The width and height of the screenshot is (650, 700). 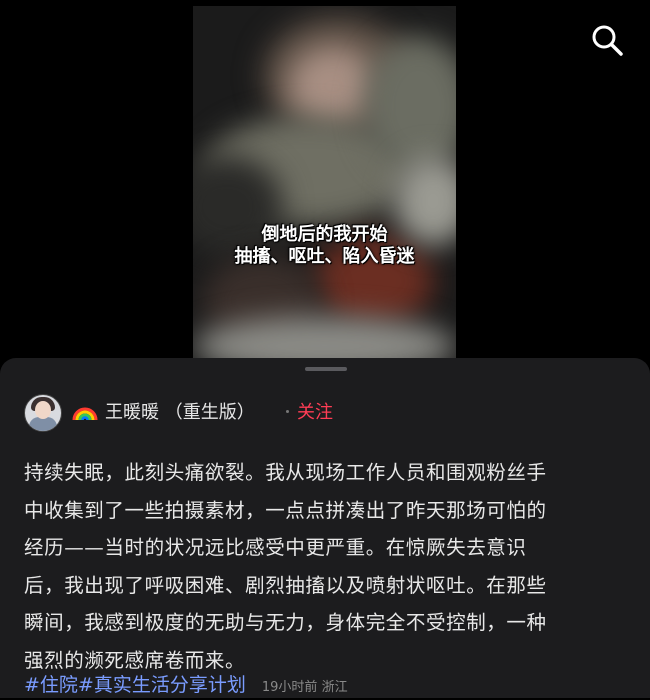 I want to click on avatar-body, so click(x=43, y=424).